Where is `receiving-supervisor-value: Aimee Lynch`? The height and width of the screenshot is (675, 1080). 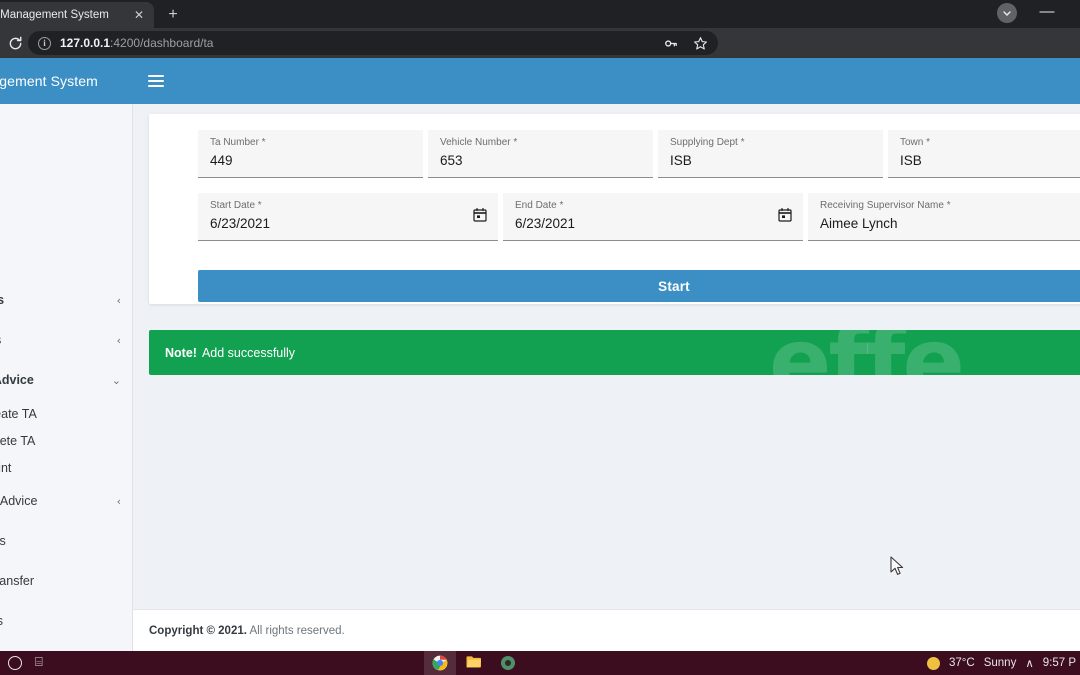 receiving-supervisor-value: Aimee Lynch is located at coordinates (859, 223).